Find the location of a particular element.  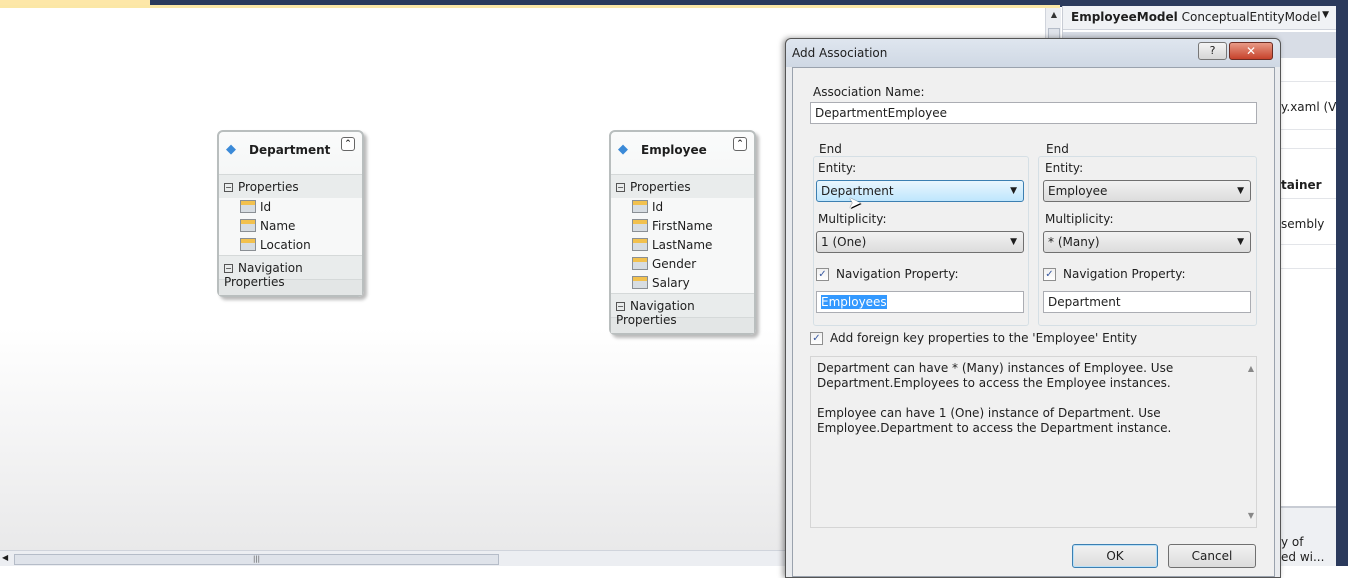

entity-title: Employee is located at coordinates (674, 150).